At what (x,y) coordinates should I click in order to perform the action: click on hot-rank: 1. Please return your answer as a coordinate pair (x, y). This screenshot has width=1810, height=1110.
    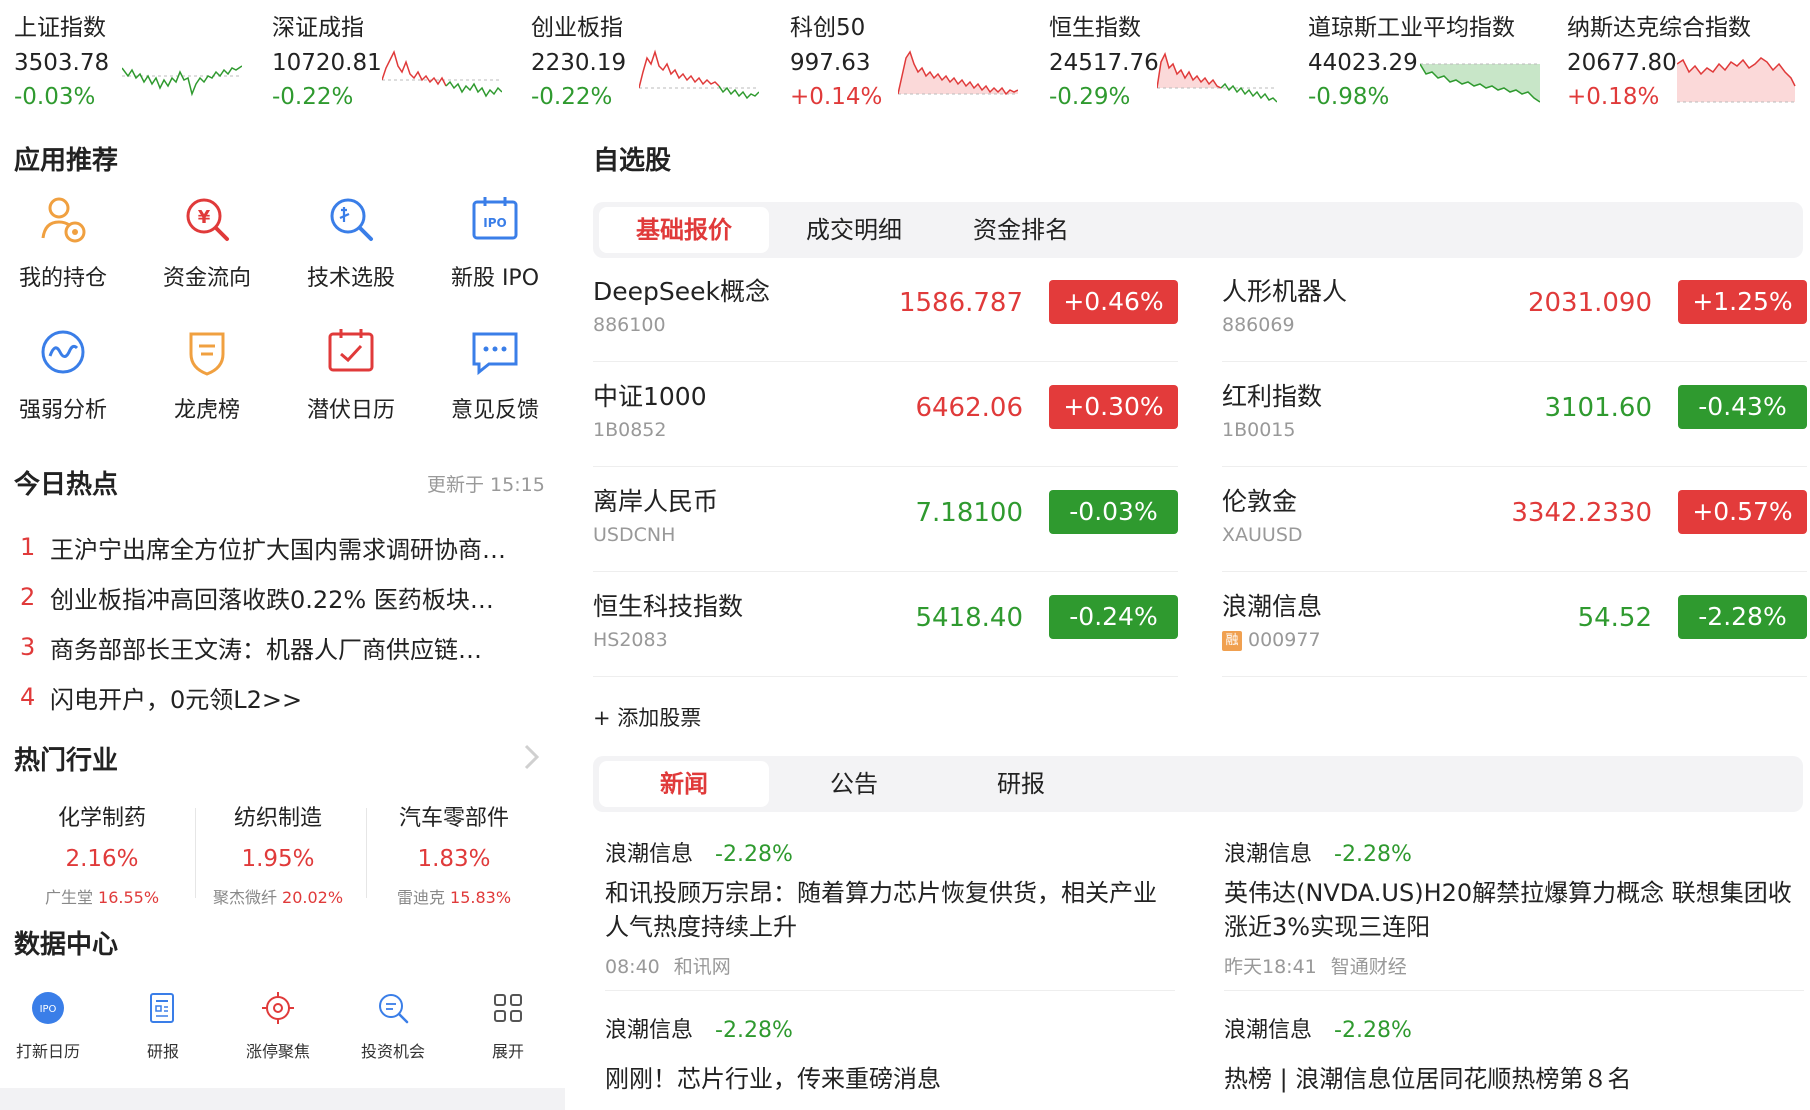
    Looking at the image, I should click on (28, 547).